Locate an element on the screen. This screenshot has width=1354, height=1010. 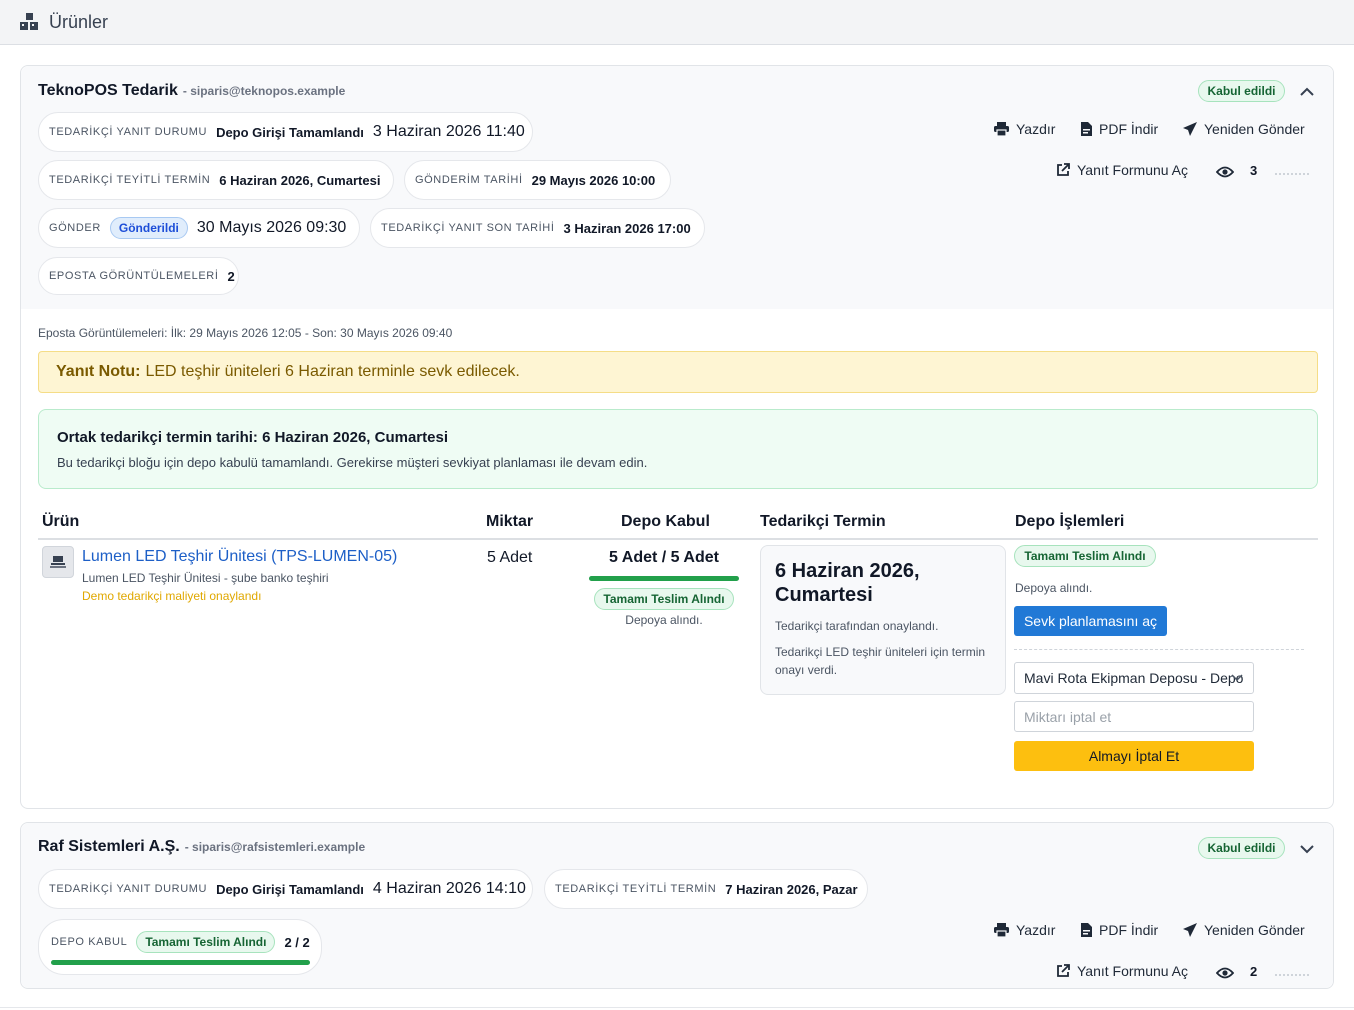
open-shipment-planning-button: Sevk planlamasını aç is located at coordinates (1090, 621).